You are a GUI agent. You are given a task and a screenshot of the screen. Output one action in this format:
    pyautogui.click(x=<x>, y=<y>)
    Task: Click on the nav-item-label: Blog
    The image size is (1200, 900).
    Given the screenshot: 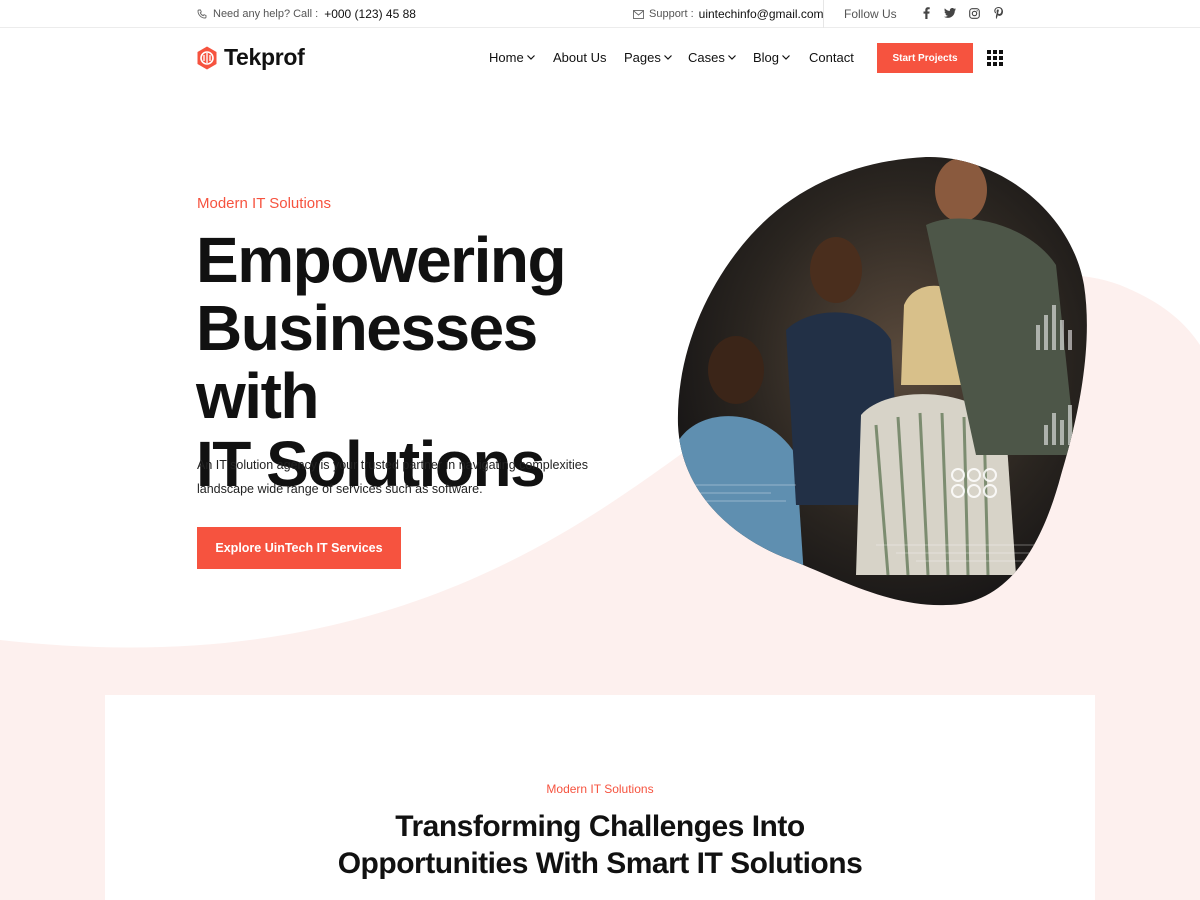 What is the action you would take?
    pyautogui.click(x=766, y=57)
    